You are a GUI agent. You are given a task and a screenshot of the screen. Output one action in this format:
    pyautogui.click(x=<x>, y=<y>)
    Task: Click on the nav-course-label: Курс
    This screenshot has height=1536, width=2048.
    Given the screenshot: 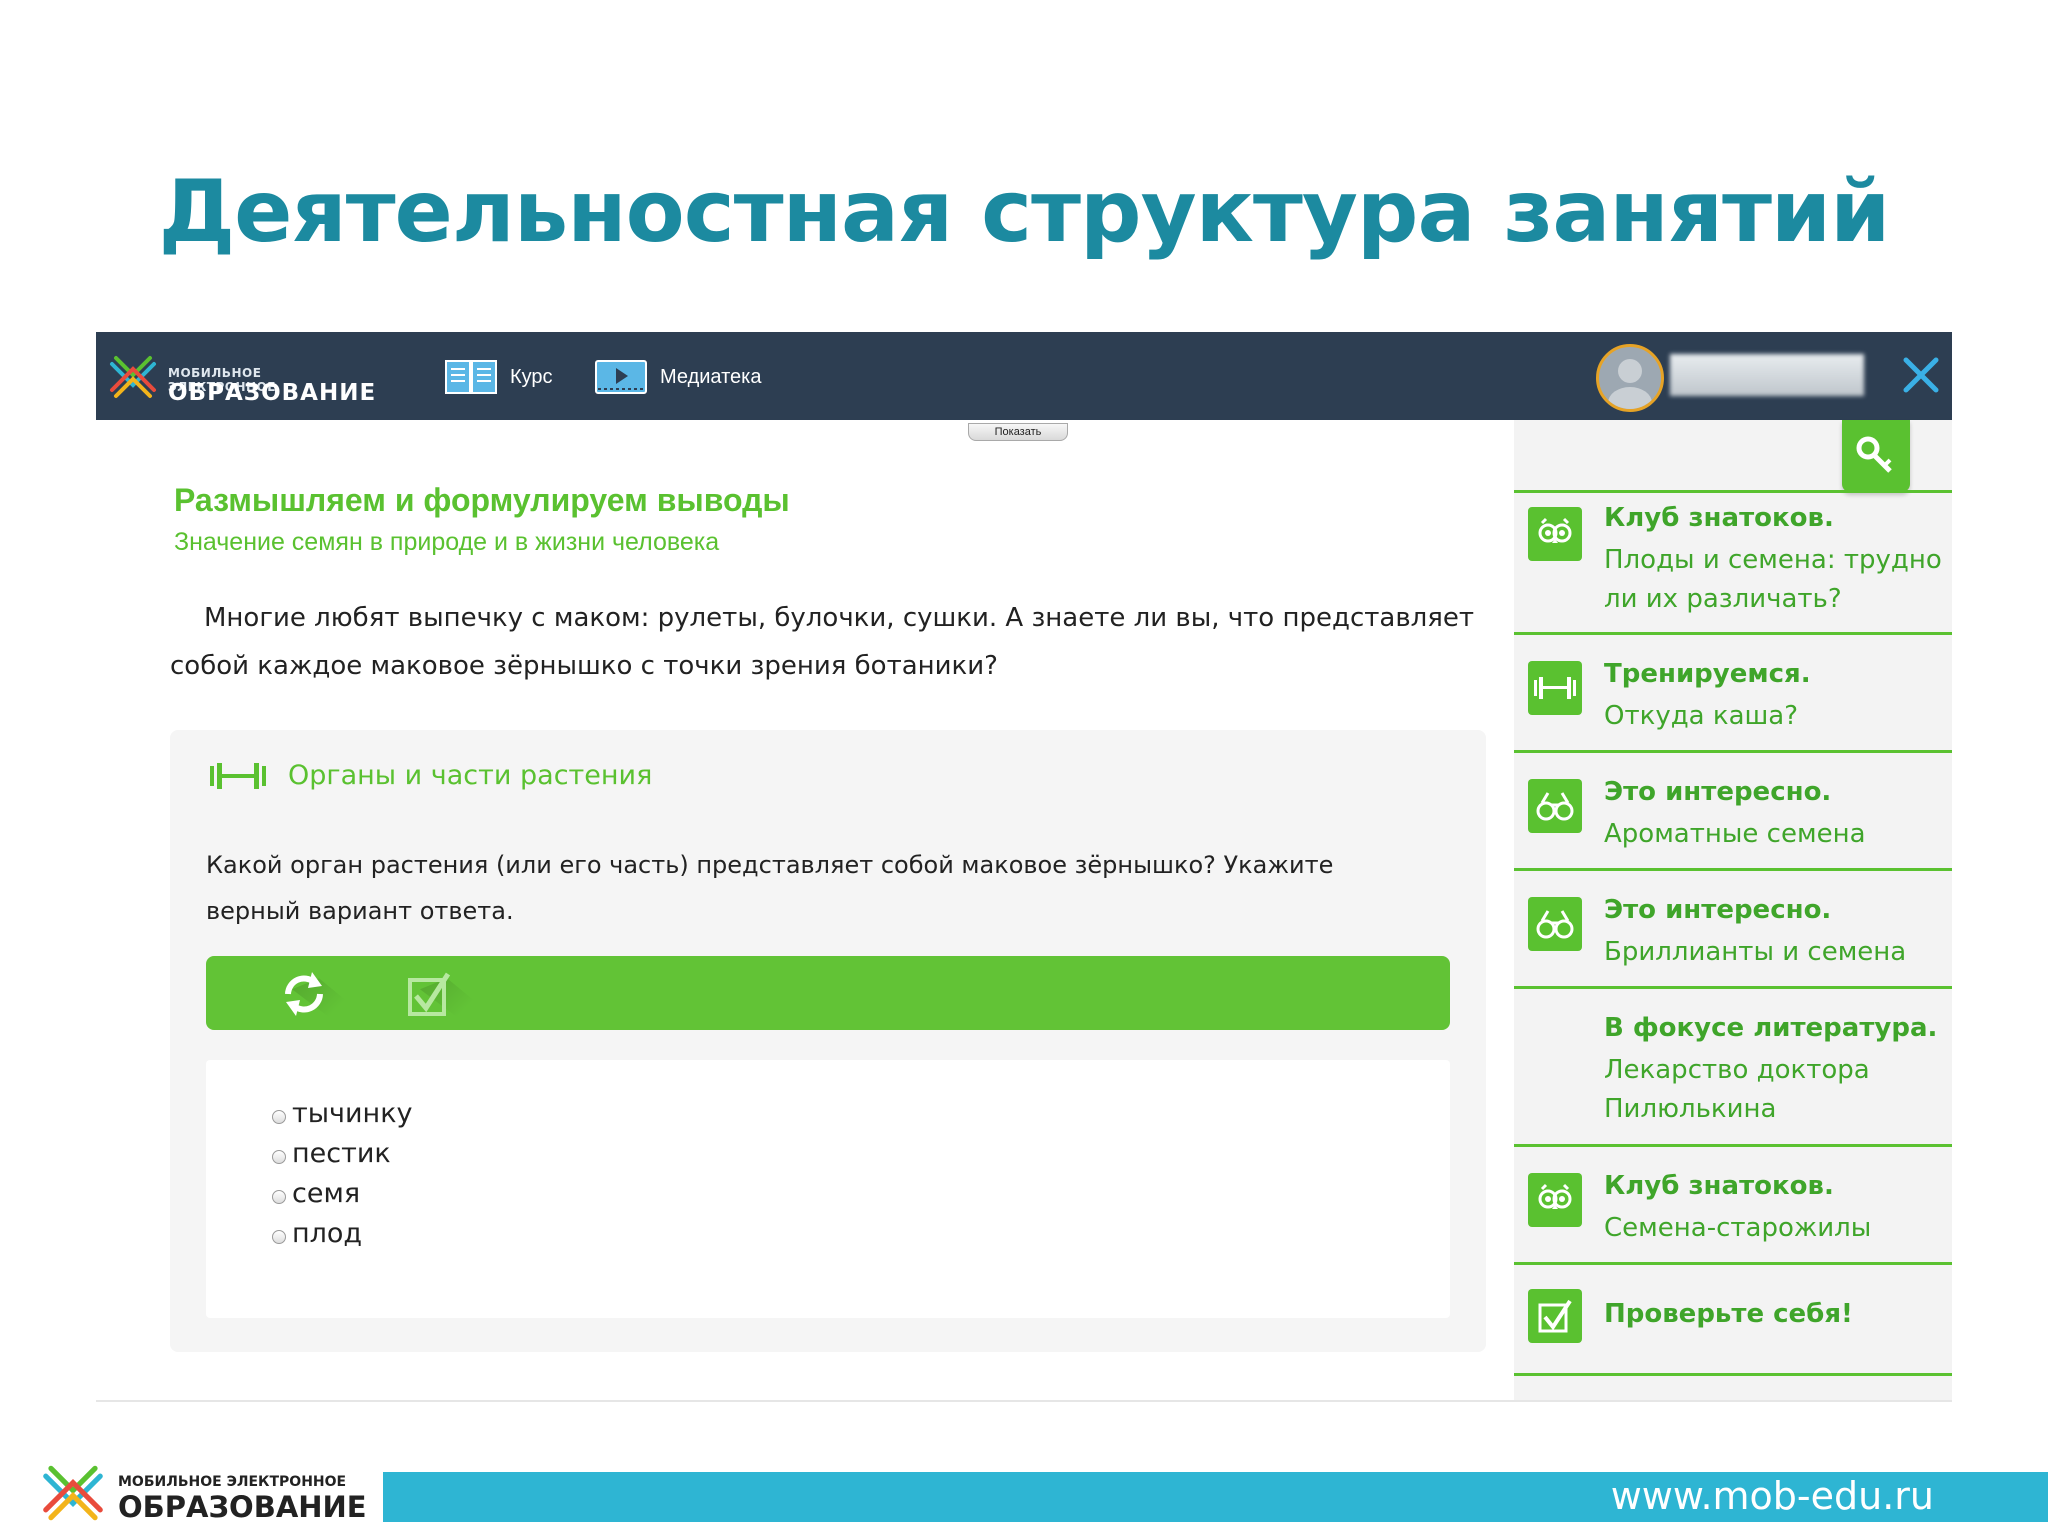 What is the action you would take?
    pyautogui.click(x=531, y=376)
    